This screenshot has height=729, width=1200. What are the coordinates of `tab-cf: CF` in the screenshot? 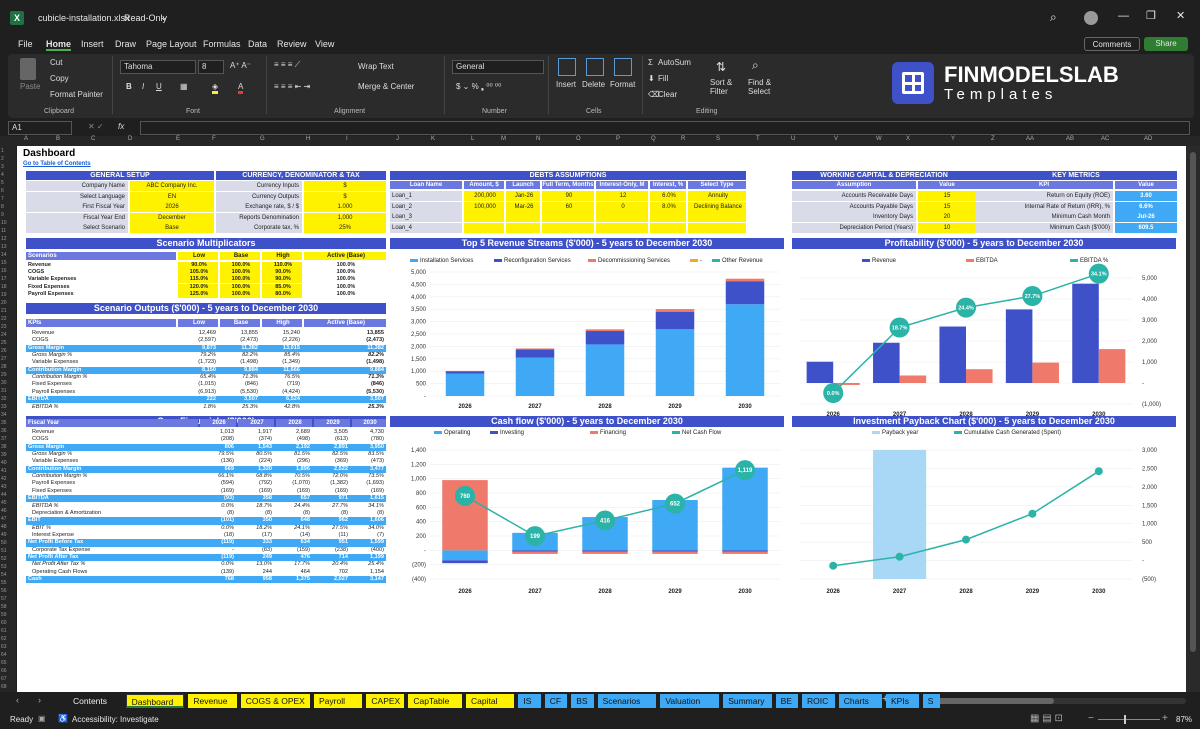 It's located at (556, 701).